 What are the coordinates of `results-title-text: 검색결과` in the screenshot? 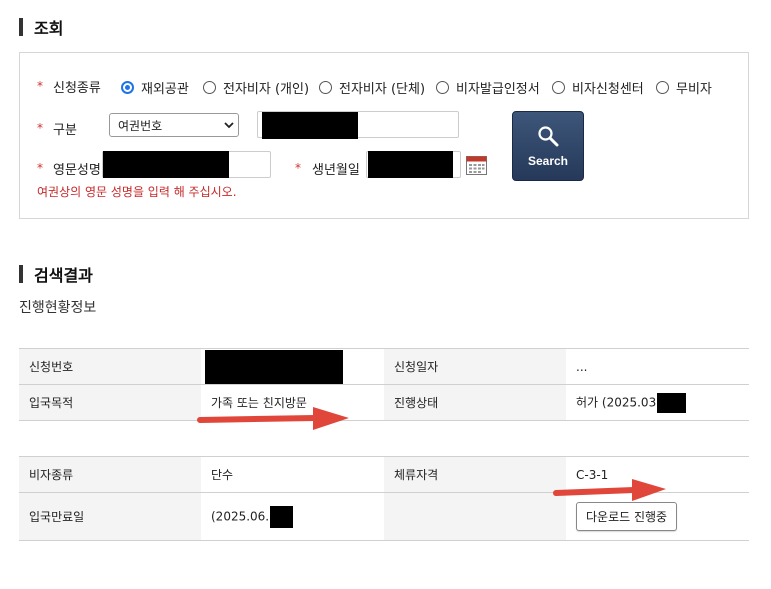 It's located at (63, 275).